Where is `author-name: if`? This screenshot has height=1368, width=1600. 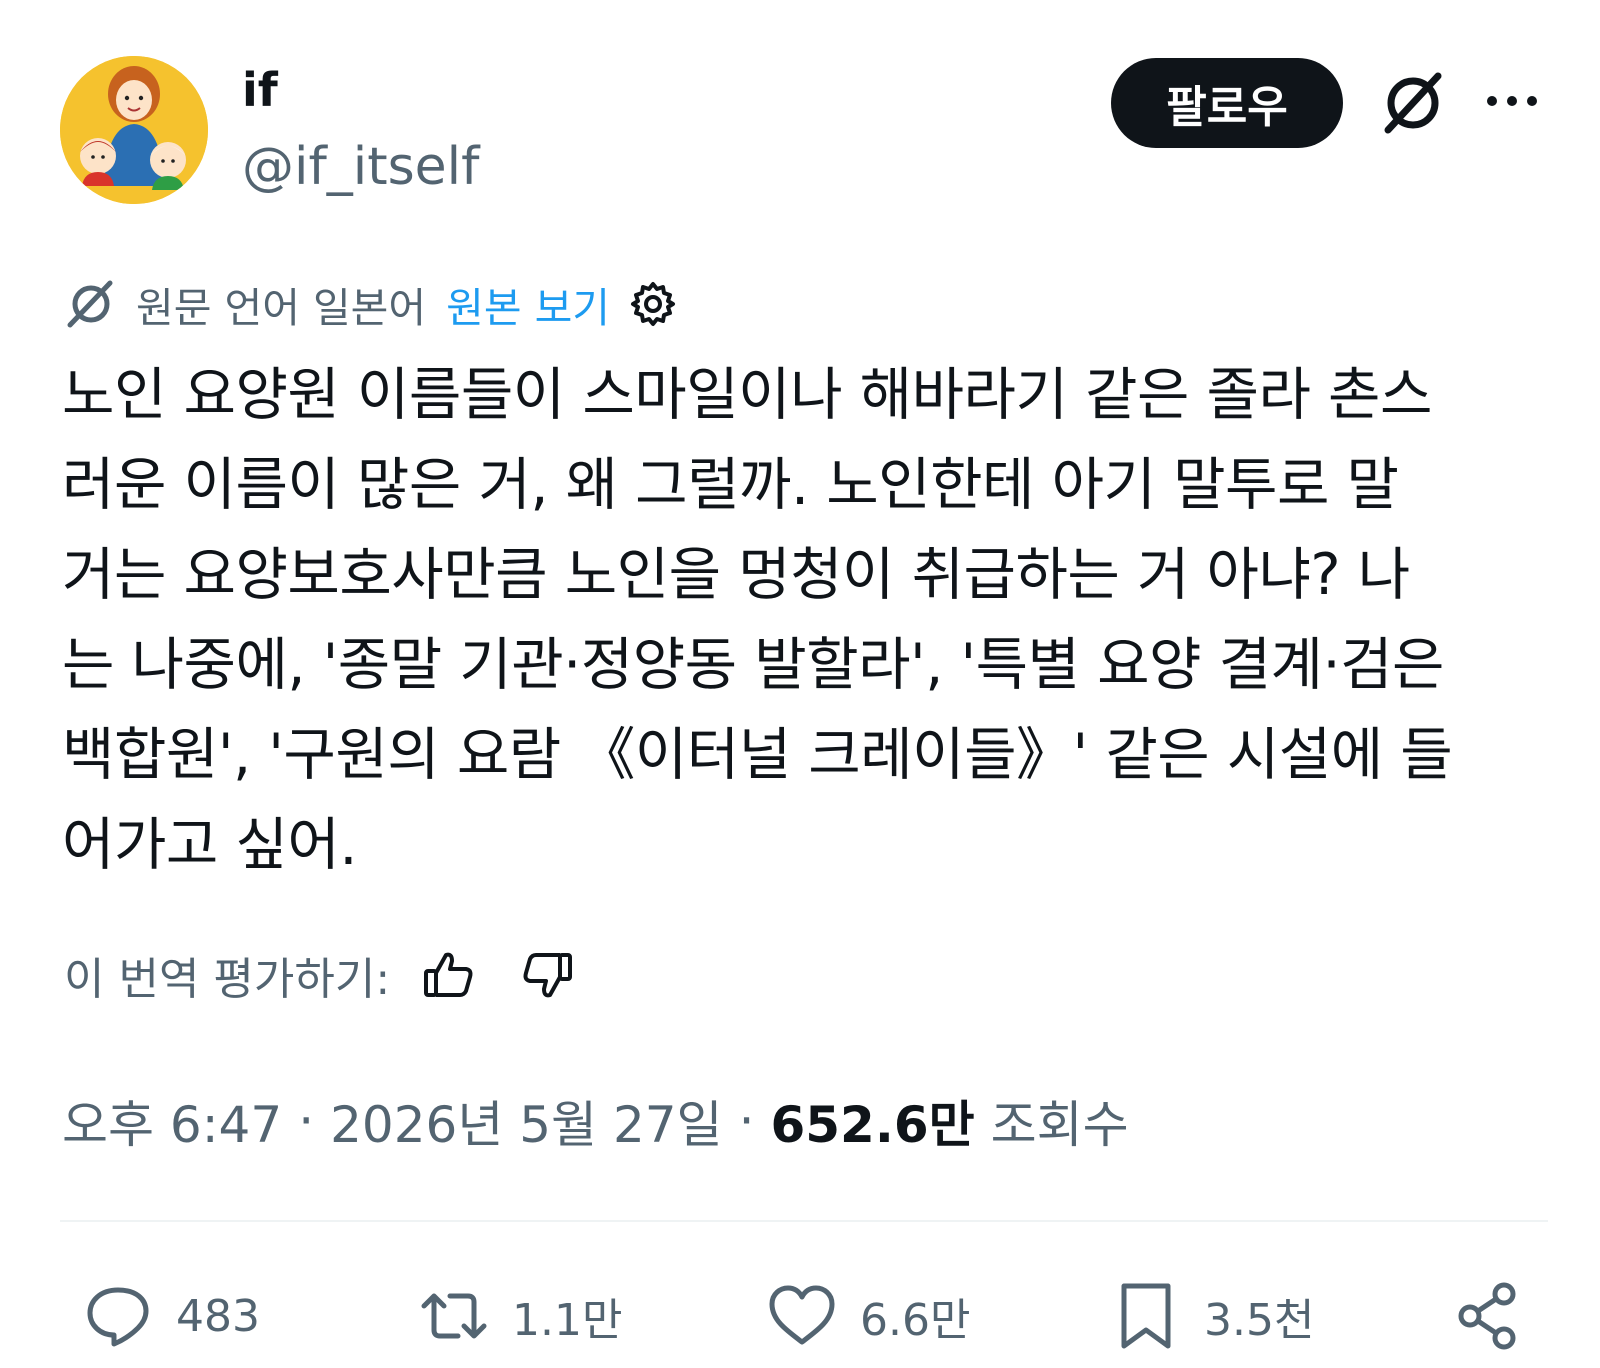
author-name: if is located at coordinates (260, 90).